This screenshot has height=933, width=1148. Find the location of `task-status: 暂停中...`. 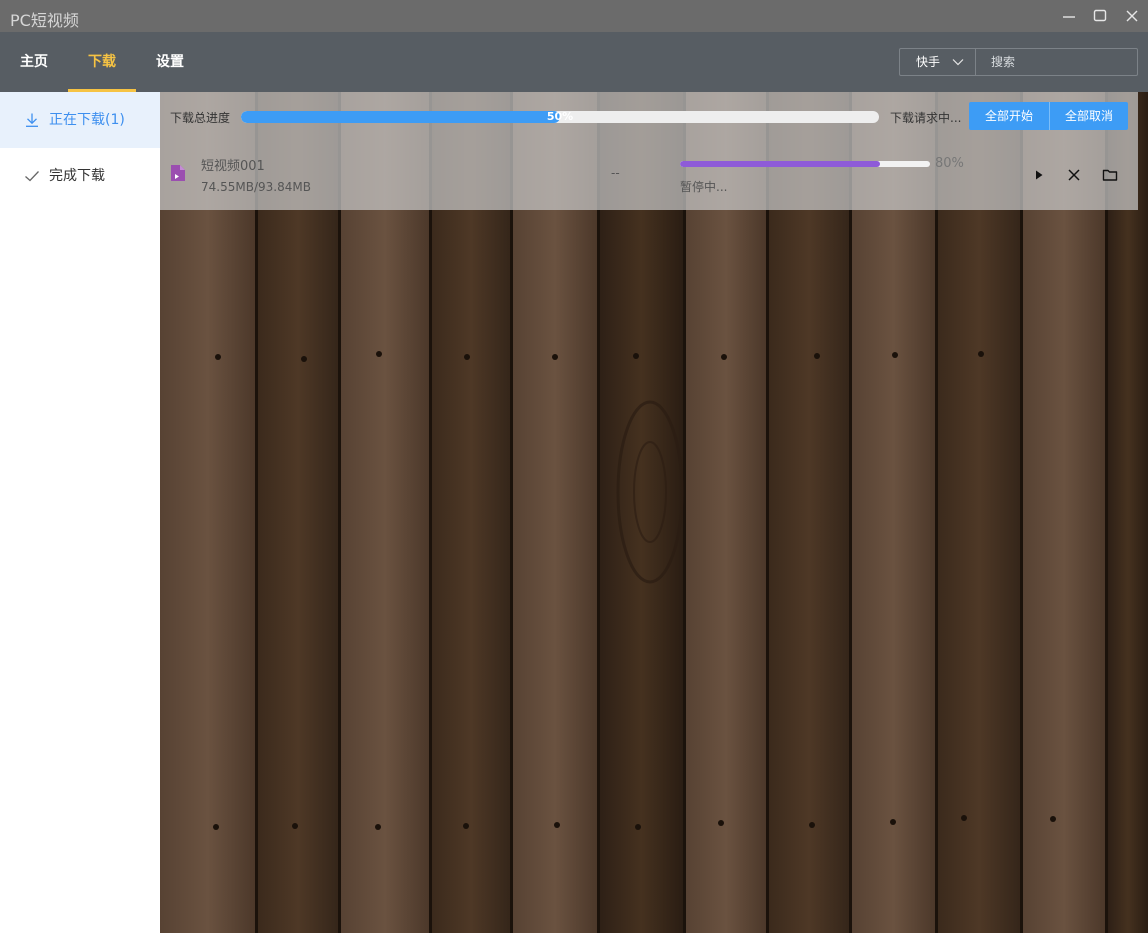

task-status: 暂停中... is located at coordinates (704, 187).